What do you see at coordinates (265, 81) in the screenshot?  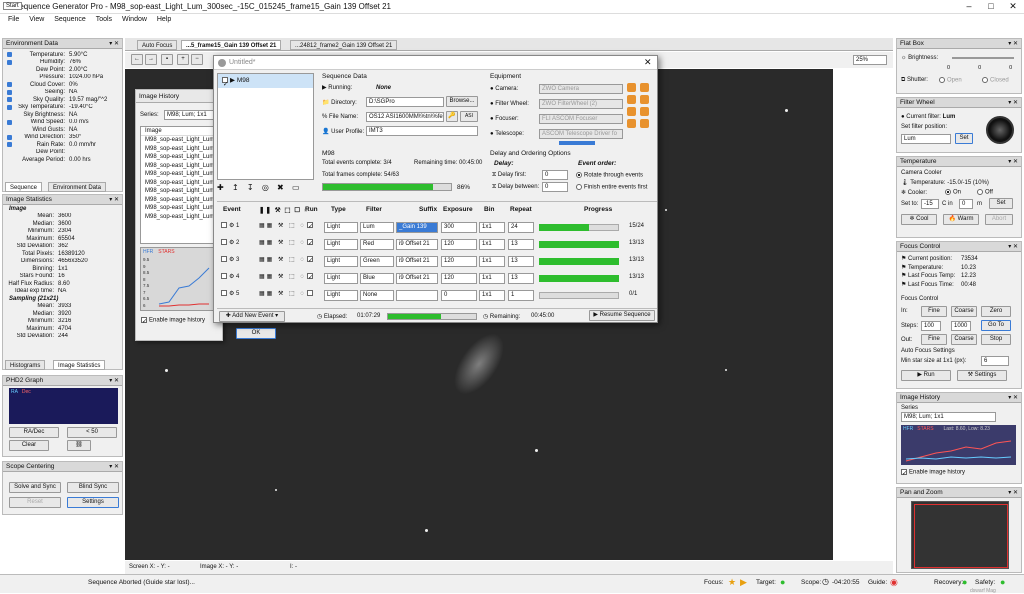 I see `target-item: ✓▶ M98` at bounding box center [265, 81].